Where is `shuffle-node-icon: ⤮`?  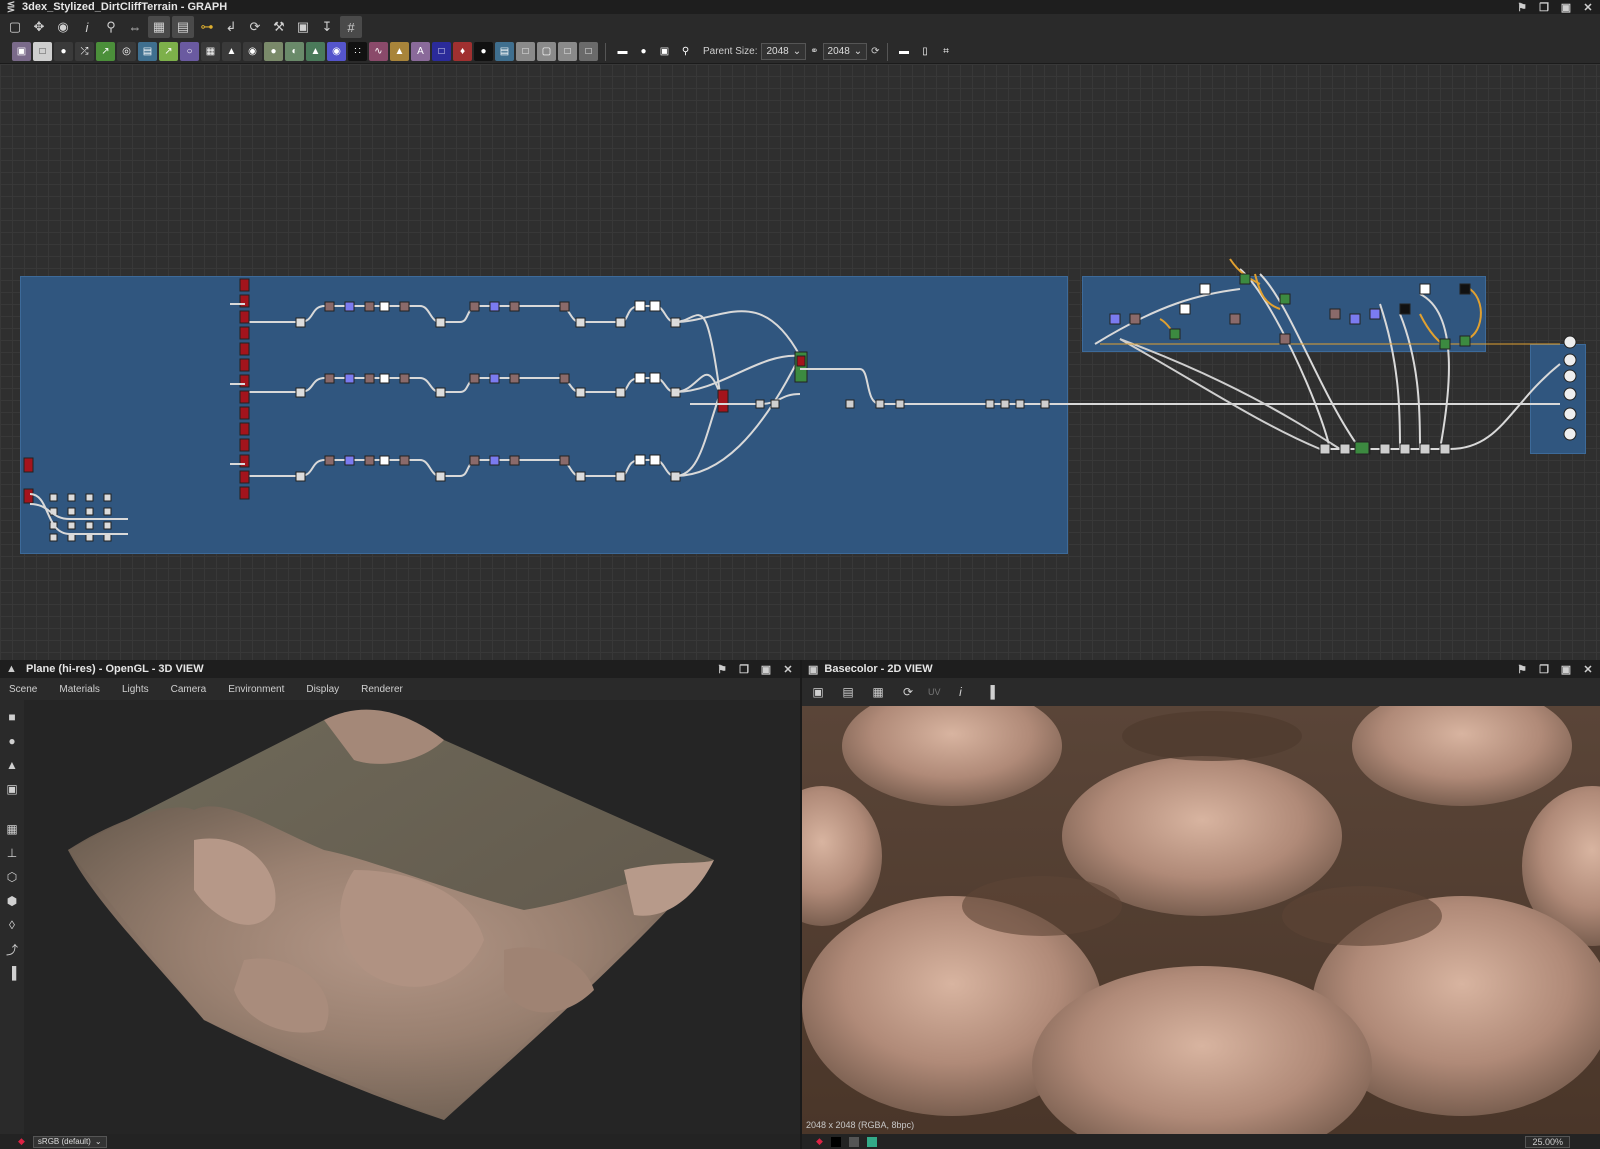 shuffle-node-icon: ⤮ is located at coordinates (84, 51).